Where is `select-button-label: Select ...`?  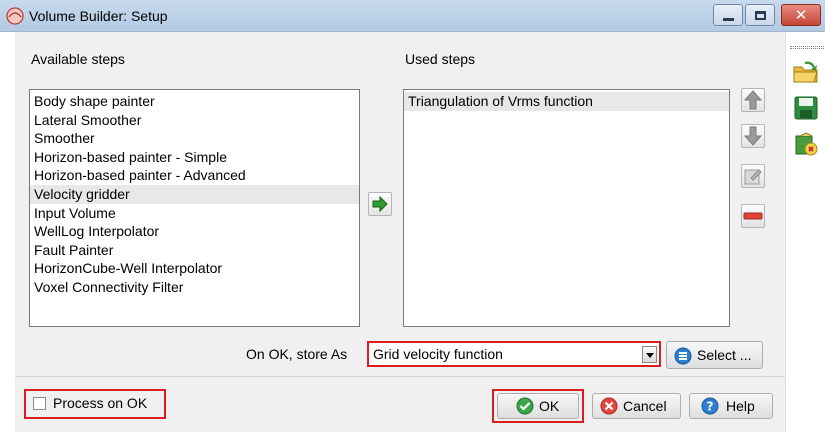 select-button-label: Select ... is located at coordinates (724, 355).